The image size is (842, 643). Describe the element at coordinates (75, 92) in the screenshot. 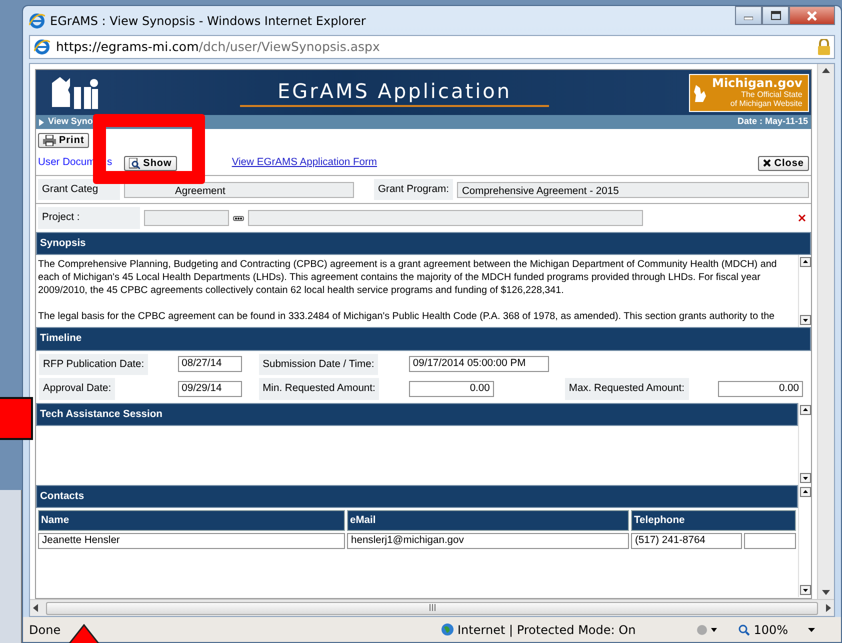

I see `michigan-logo-icon` at that location.